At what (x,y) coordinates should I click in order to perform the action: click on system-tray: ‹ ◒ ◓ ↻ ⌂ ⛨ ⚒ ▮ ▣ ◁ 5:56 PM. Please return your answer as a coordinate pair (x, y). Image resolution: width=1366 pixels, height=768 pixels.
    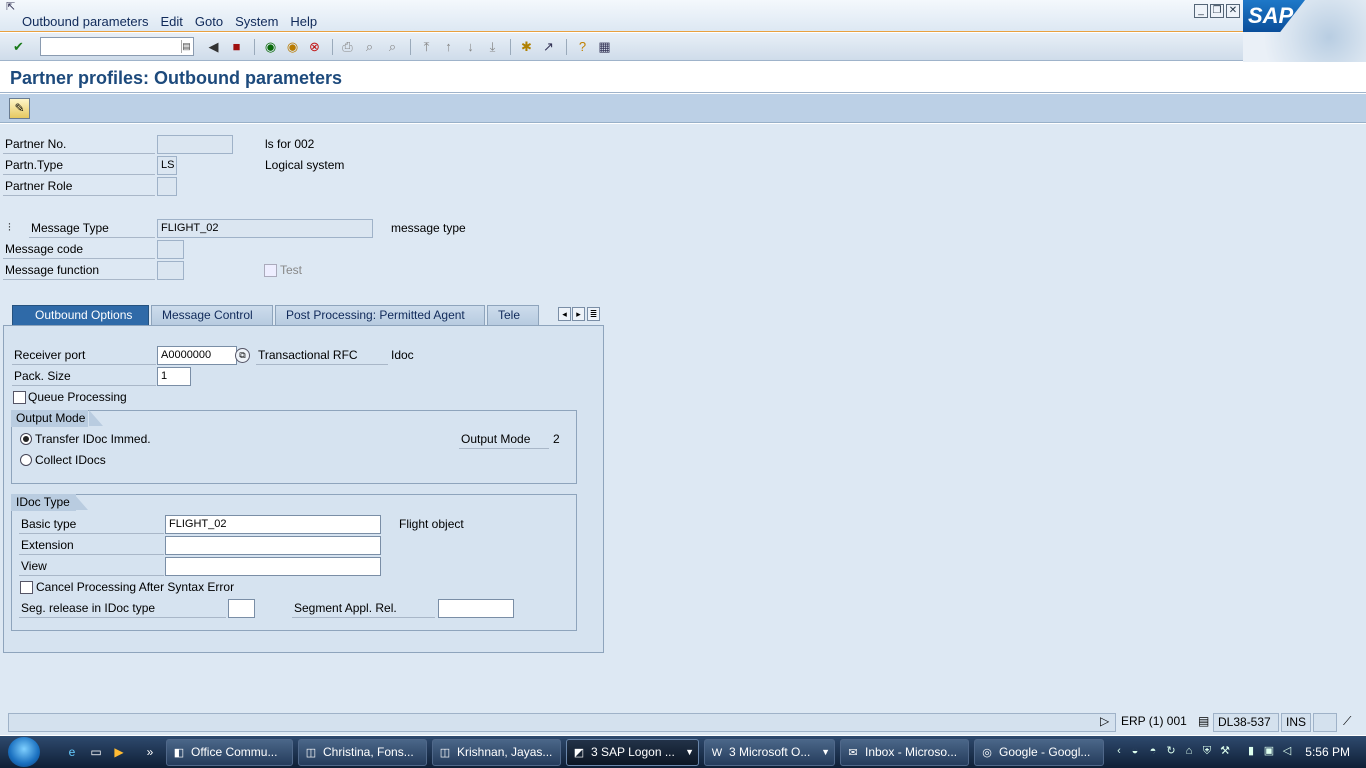
    Looking at the image, I should click on (1238, 752).